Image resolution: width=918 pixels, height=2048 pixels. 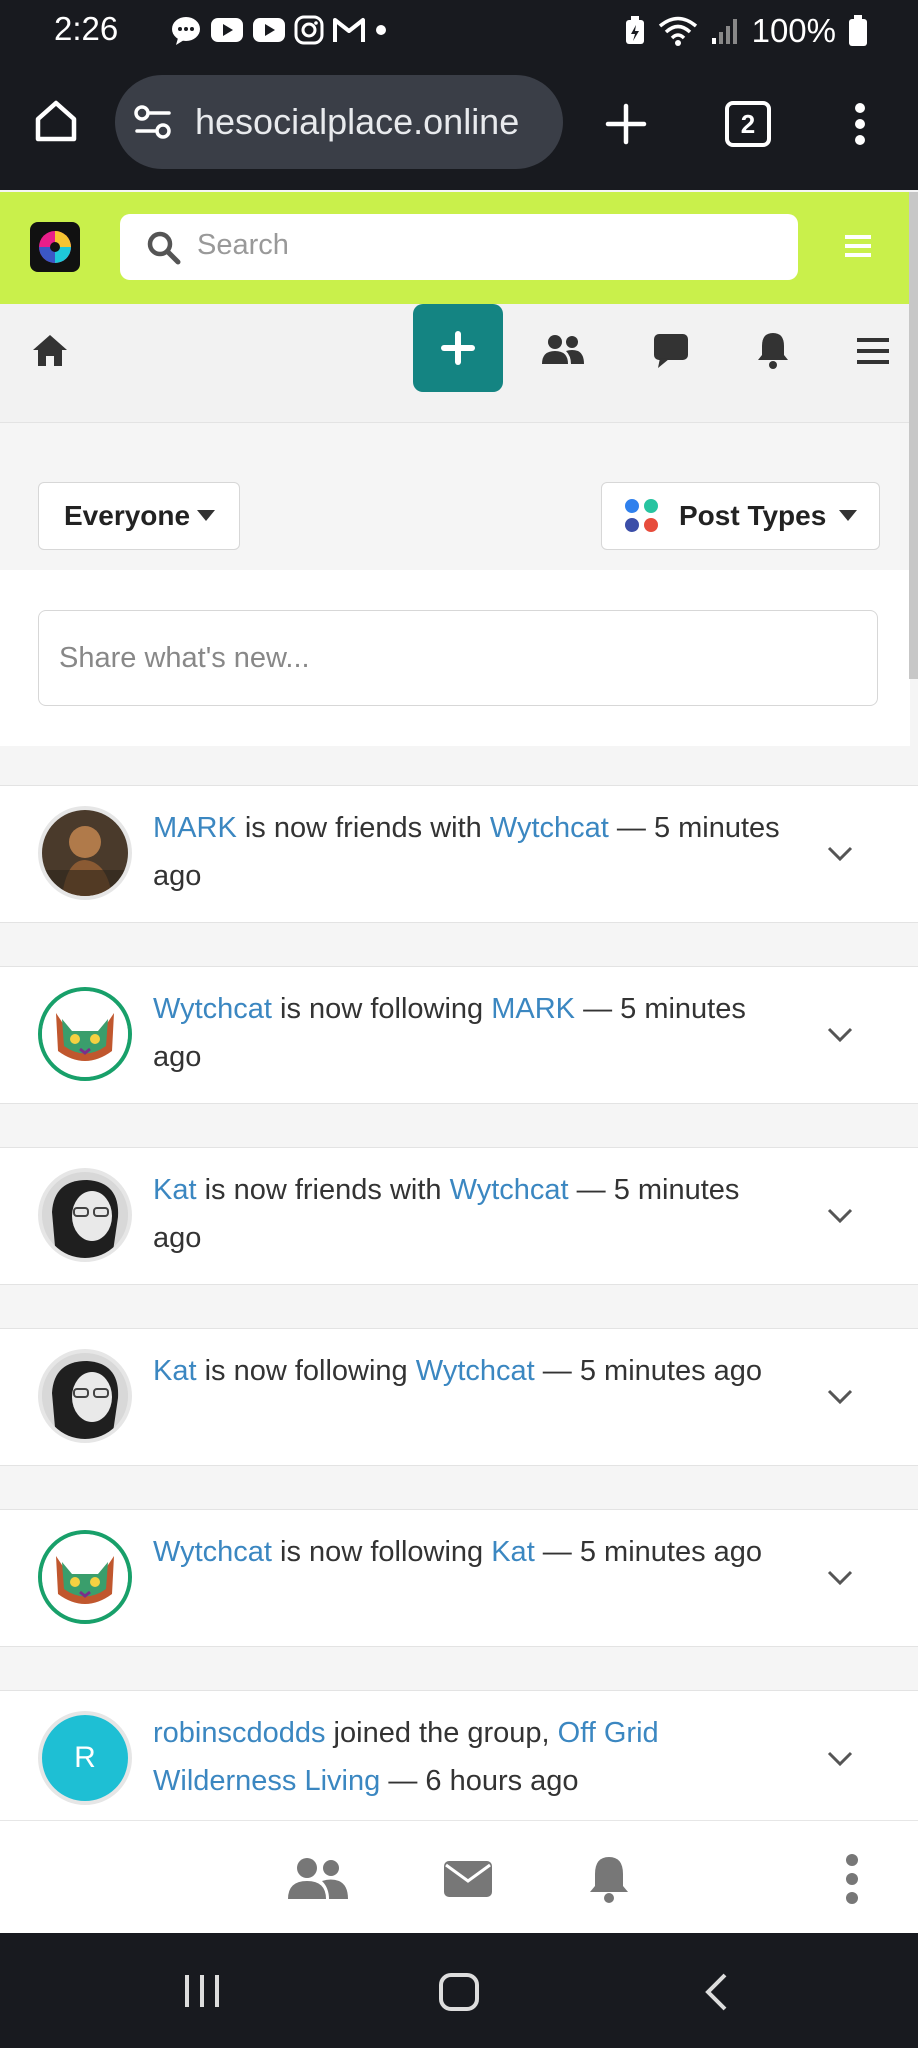 I want to click on mail-icon, so click(x=468, y=1879).